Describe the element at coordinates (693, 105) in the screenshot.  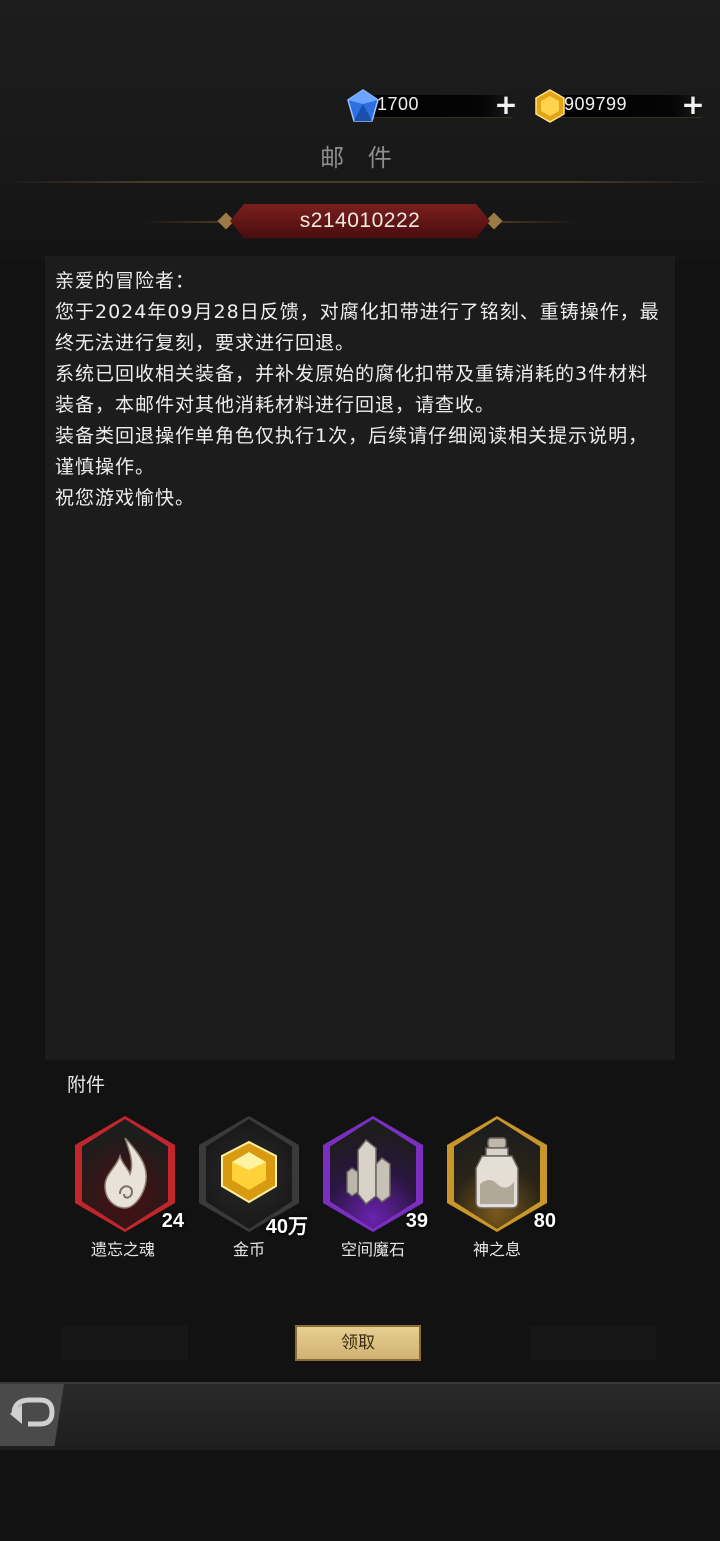
I see `add-gold-button: +` at that location.